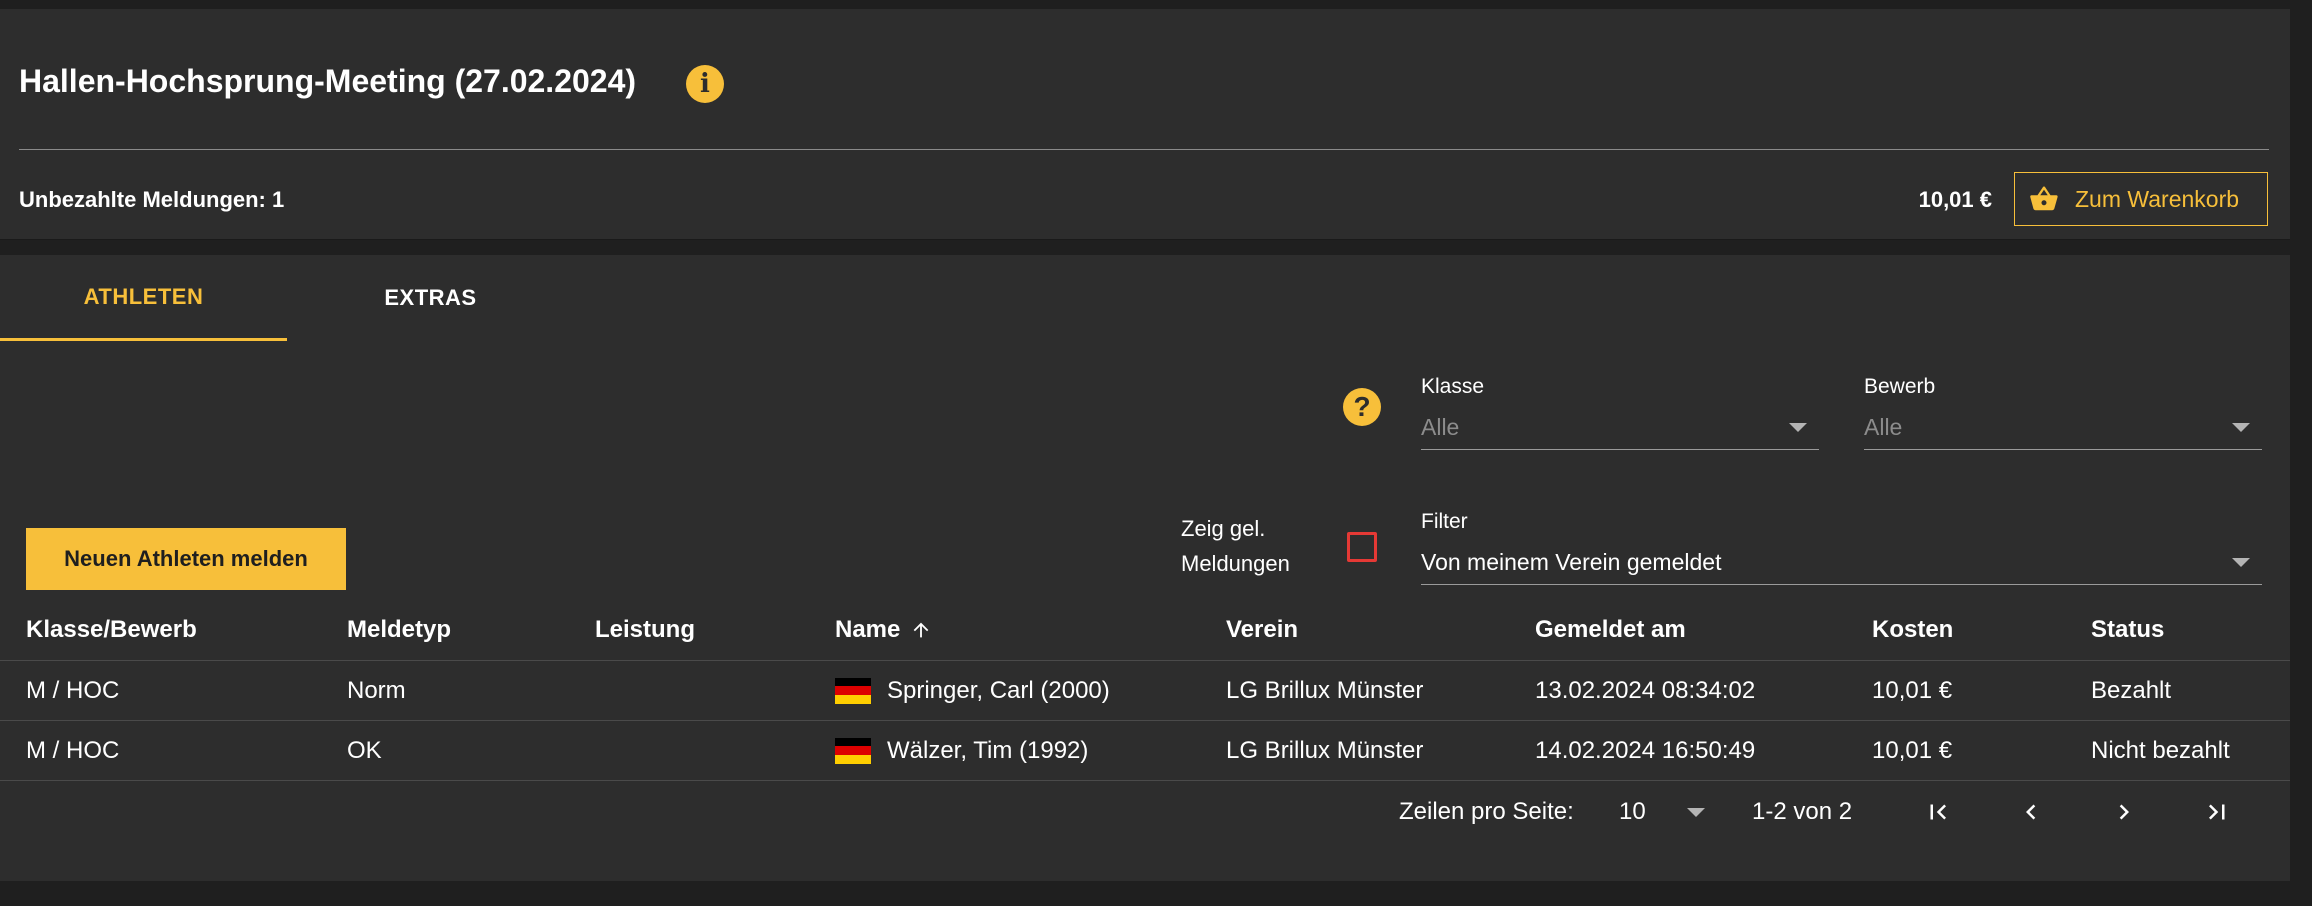 The width and height of the screenshot is (2312, 906). What do you see at coordinates (1955, 199) in the screenshot?
I see `cart-total: 10,01 €` at bounding box center [1955, 199].